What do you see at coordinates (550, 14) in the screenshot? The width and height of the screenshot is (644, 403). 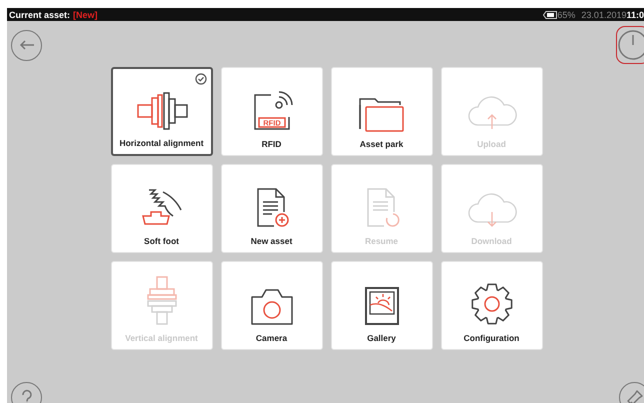 I see `battery-icon` at bounding box center [550, 14].